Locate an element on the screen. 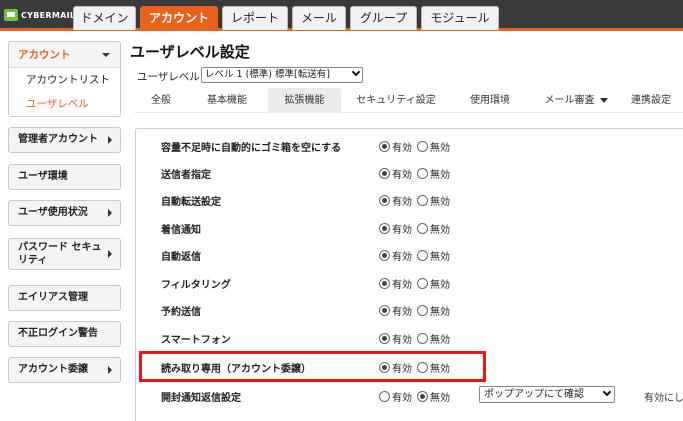  settings-subtabs: 全般 基本機能 拡張機能 セキュリティ設定 使用環境 メール審査 連携設定 is located at coordinates (409, 100).